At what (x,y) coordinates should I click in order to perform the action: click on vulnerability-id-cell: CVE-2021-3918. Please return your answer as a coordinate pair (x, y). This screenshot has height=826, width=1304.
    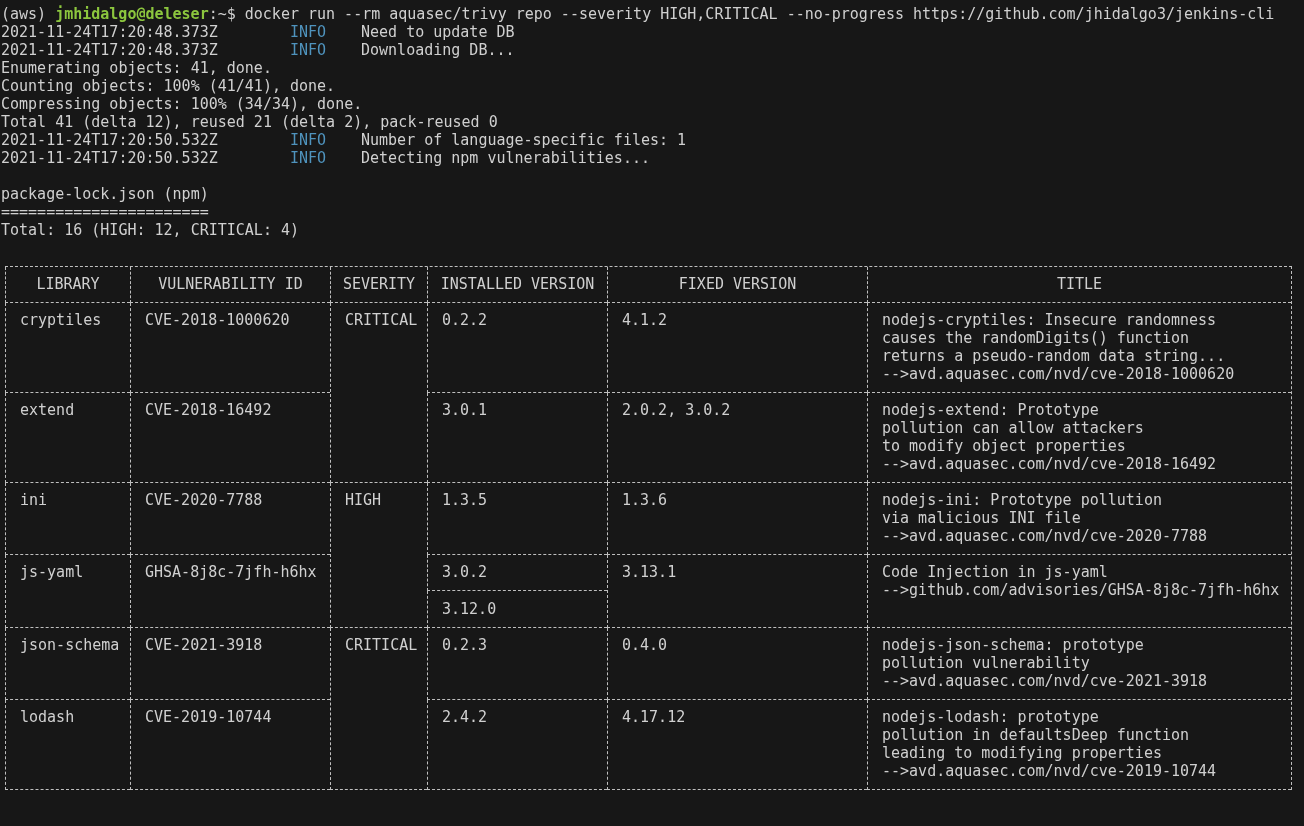
    Looking at the image, I should click on (230, 664).